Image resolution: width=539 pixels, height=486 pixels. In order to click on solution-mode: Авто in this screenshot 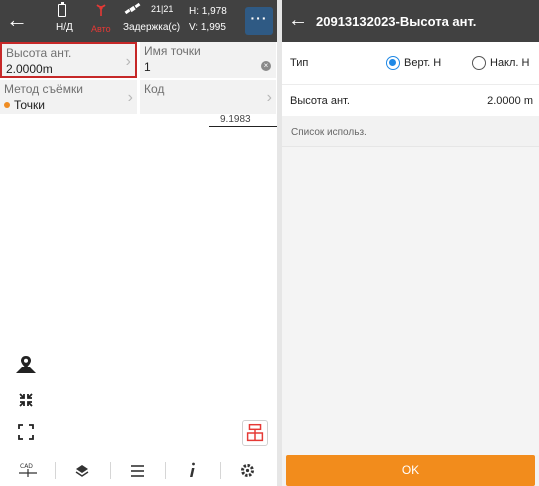, I will do `click(101, 29)`.